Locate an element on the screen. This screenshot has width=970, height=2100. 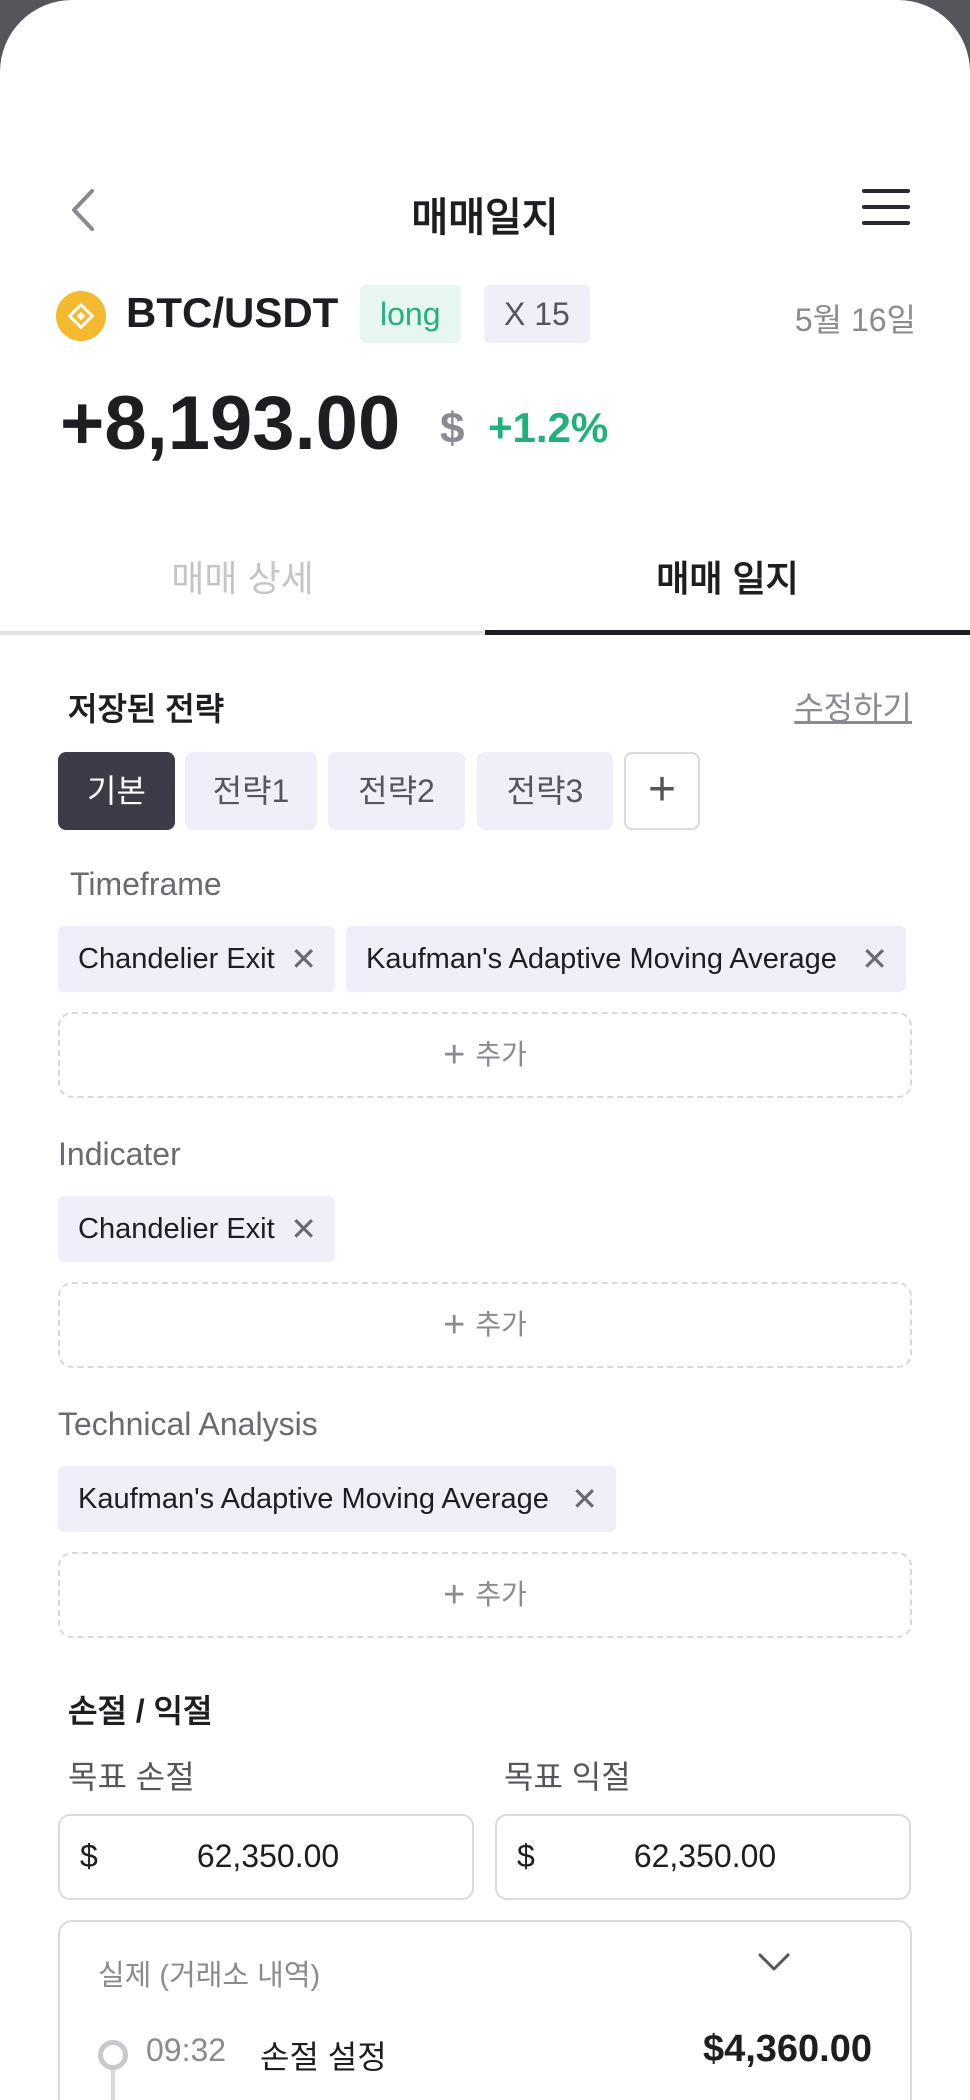
history-label: 손절 설정 is located at coordinates (323, 2057).